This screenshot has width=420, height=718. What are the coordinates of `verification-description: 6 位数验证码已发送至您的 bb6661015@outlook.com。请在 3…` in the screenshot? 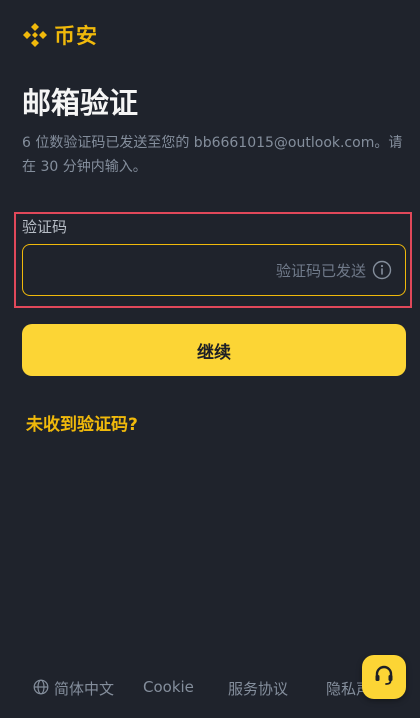 It's located at (212, 155).